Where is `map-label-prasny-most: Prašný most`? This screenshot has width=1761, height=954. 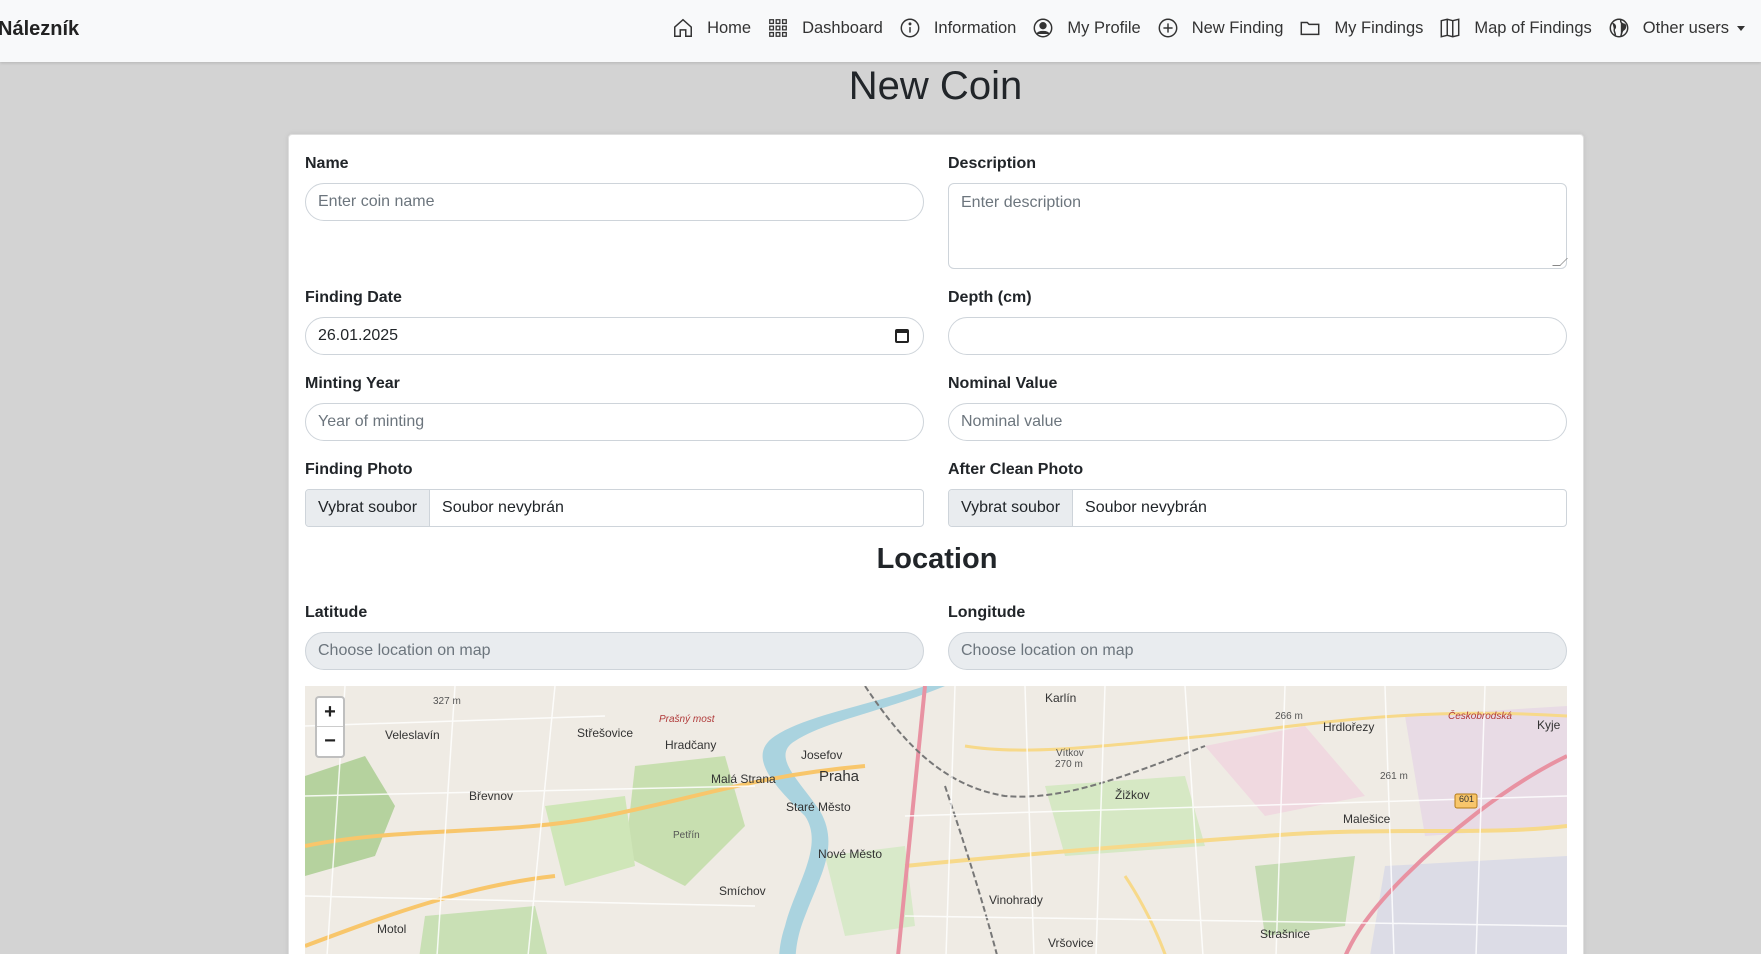
map-label-prasny-most: Prašný most is located at coordinates (687, 719).